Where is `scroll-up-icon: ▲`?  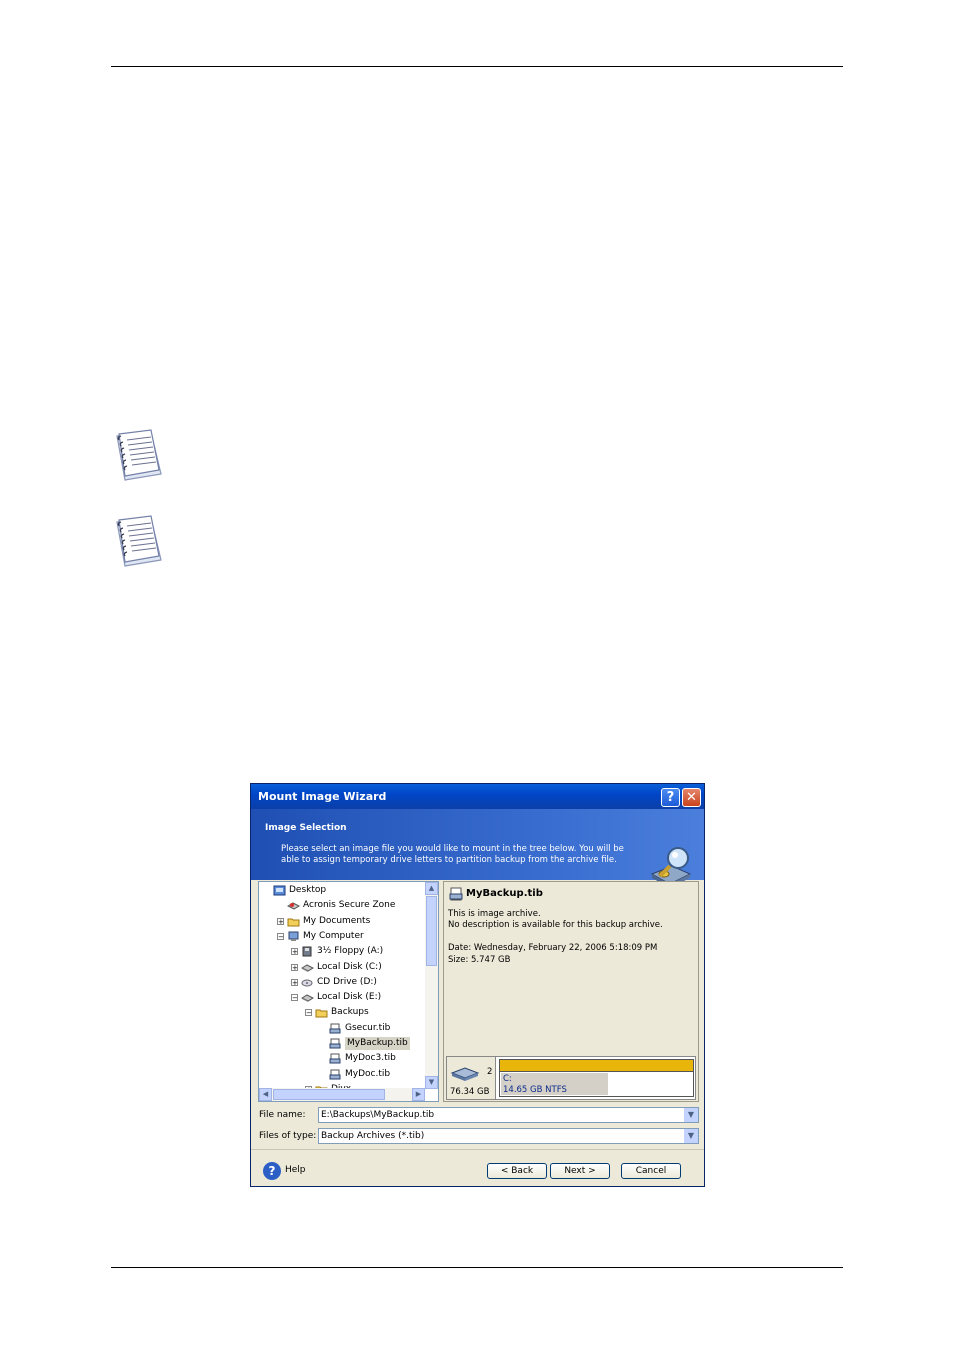 scroll-up-icon: ▲ is located at coordinates (431, 888).